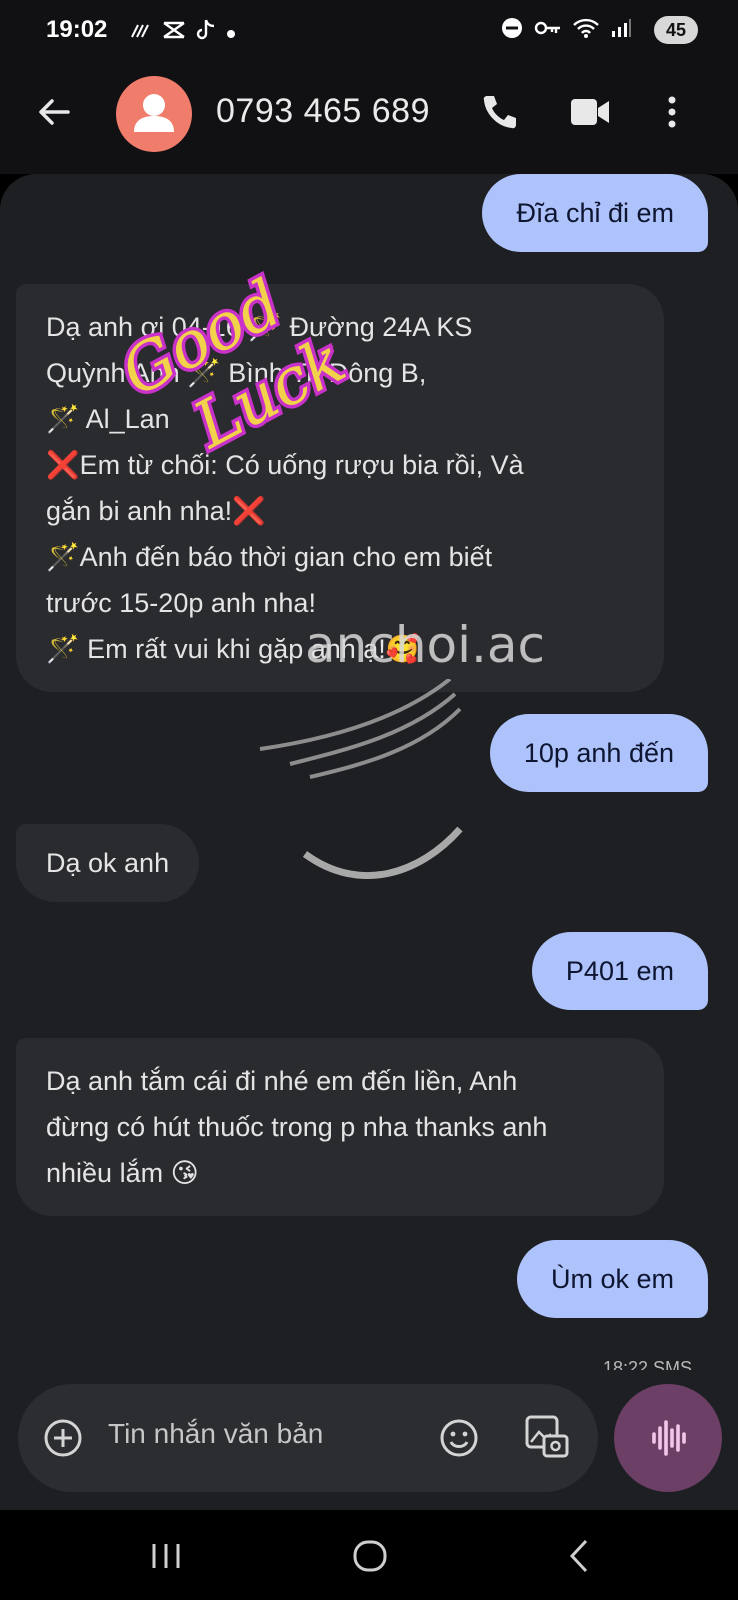 The image size is (738, 1600). I want to click on battery-indicator: 45, so click(676, 30).